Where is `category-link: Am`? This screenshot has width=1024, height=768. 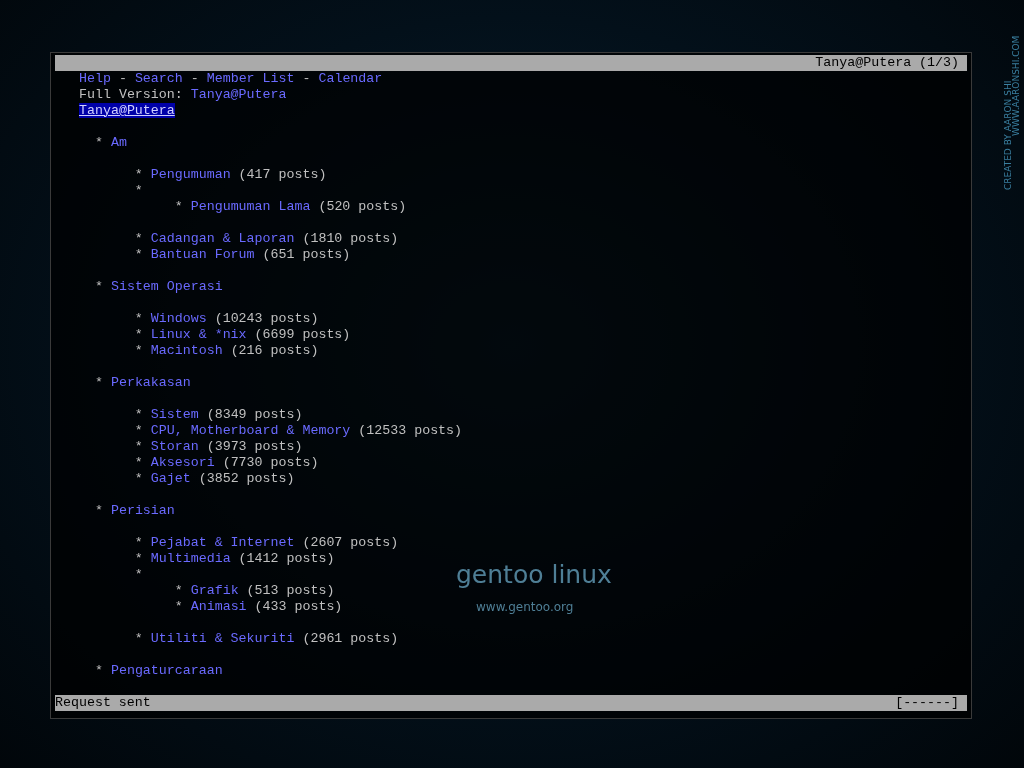 category-link: Am is located at coordinates (118, 142).